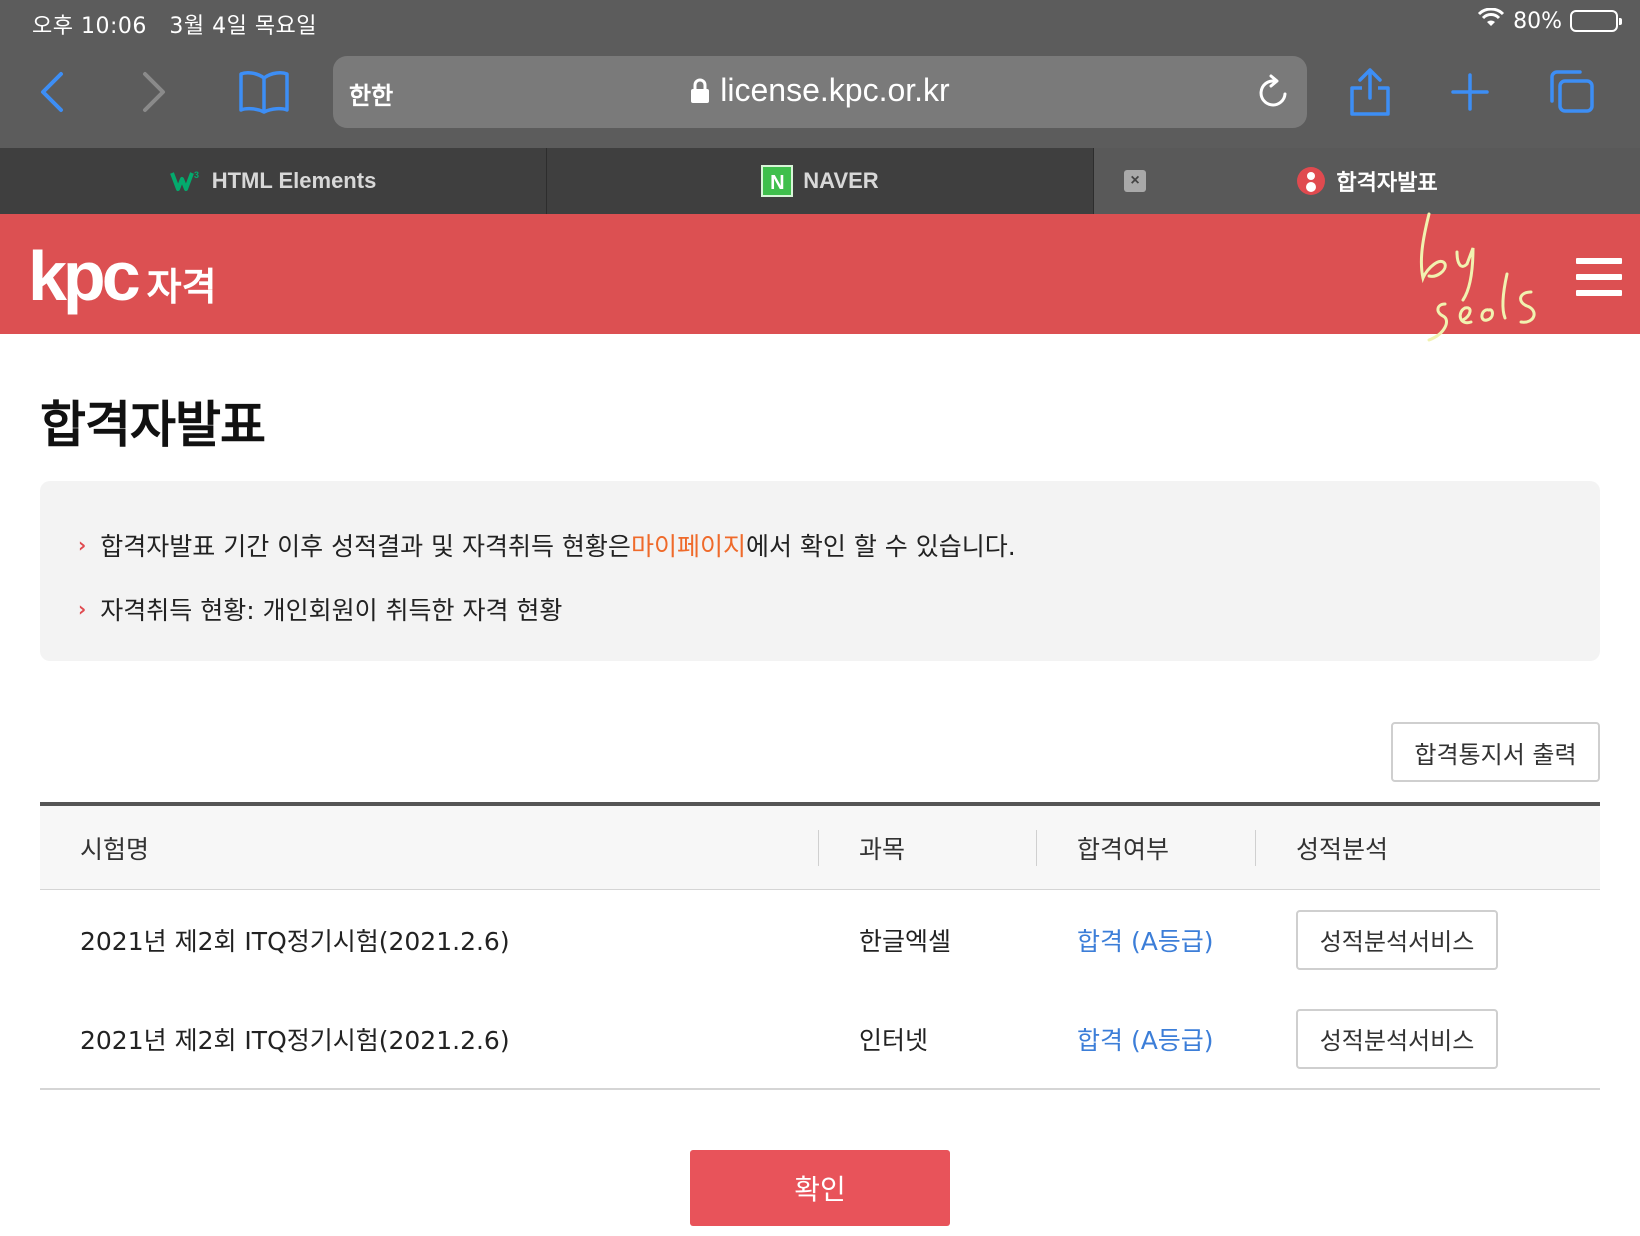 This screenshot has width=1640, height=1236. I want to click on notice-text: 합격자발표 기간 이후 성적결과 및 자격취득 현황은, so click(365, 546).